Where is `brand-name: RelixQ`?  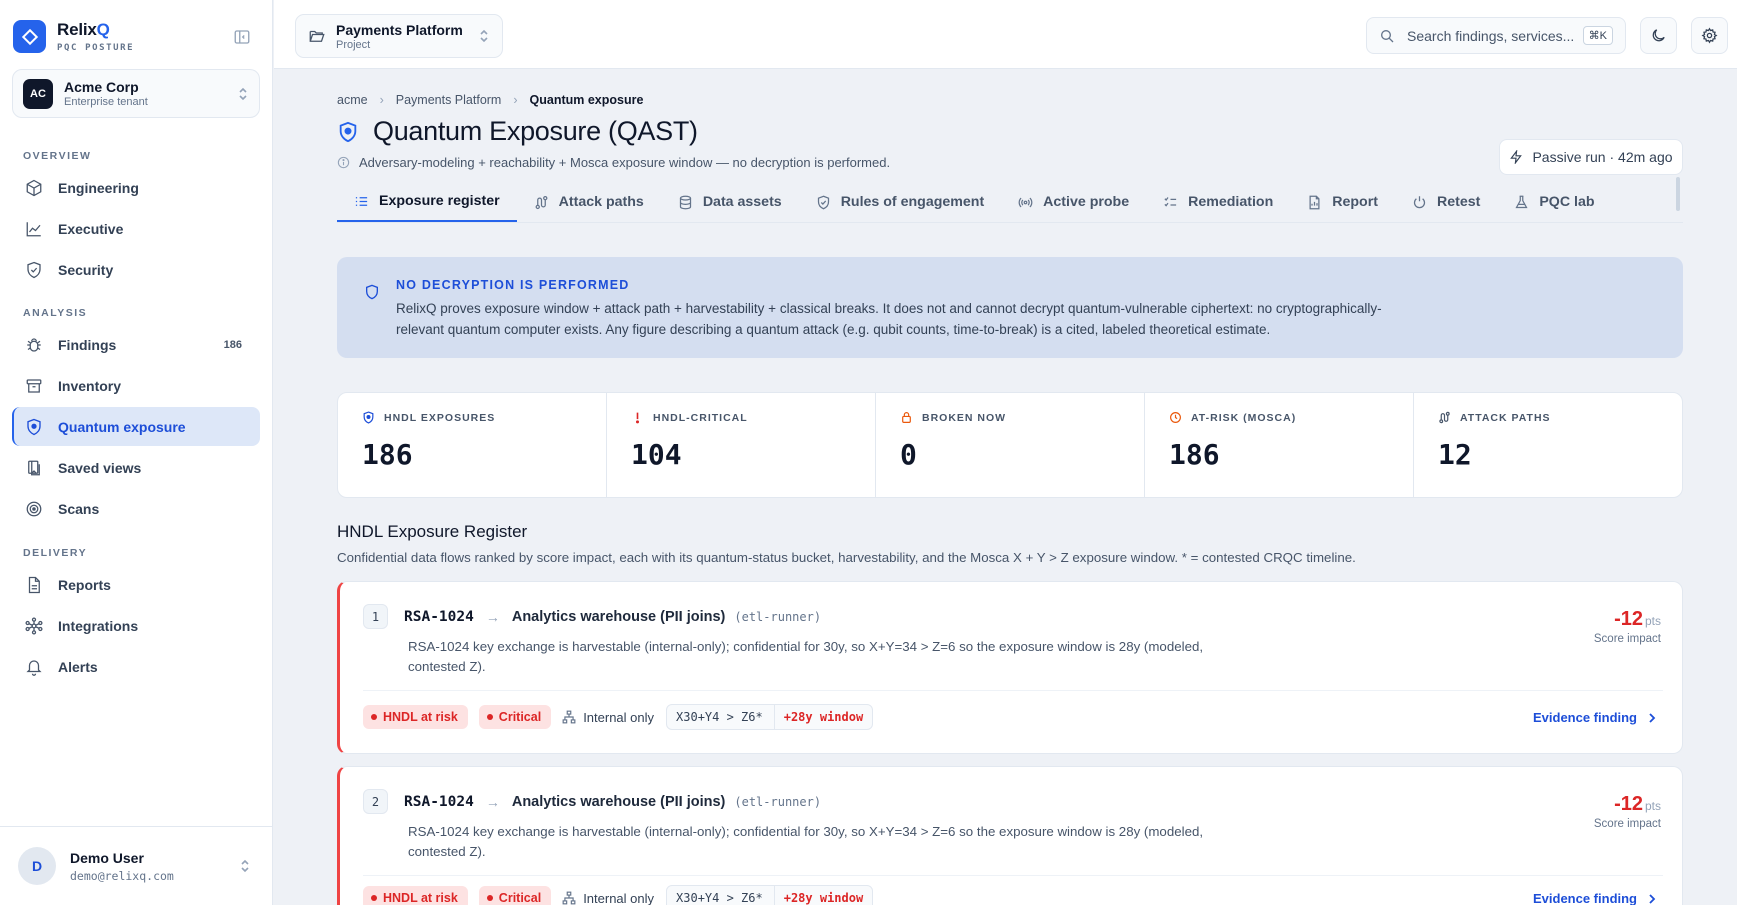 brand-name: RelixQ is located at coordinates (83, 29).